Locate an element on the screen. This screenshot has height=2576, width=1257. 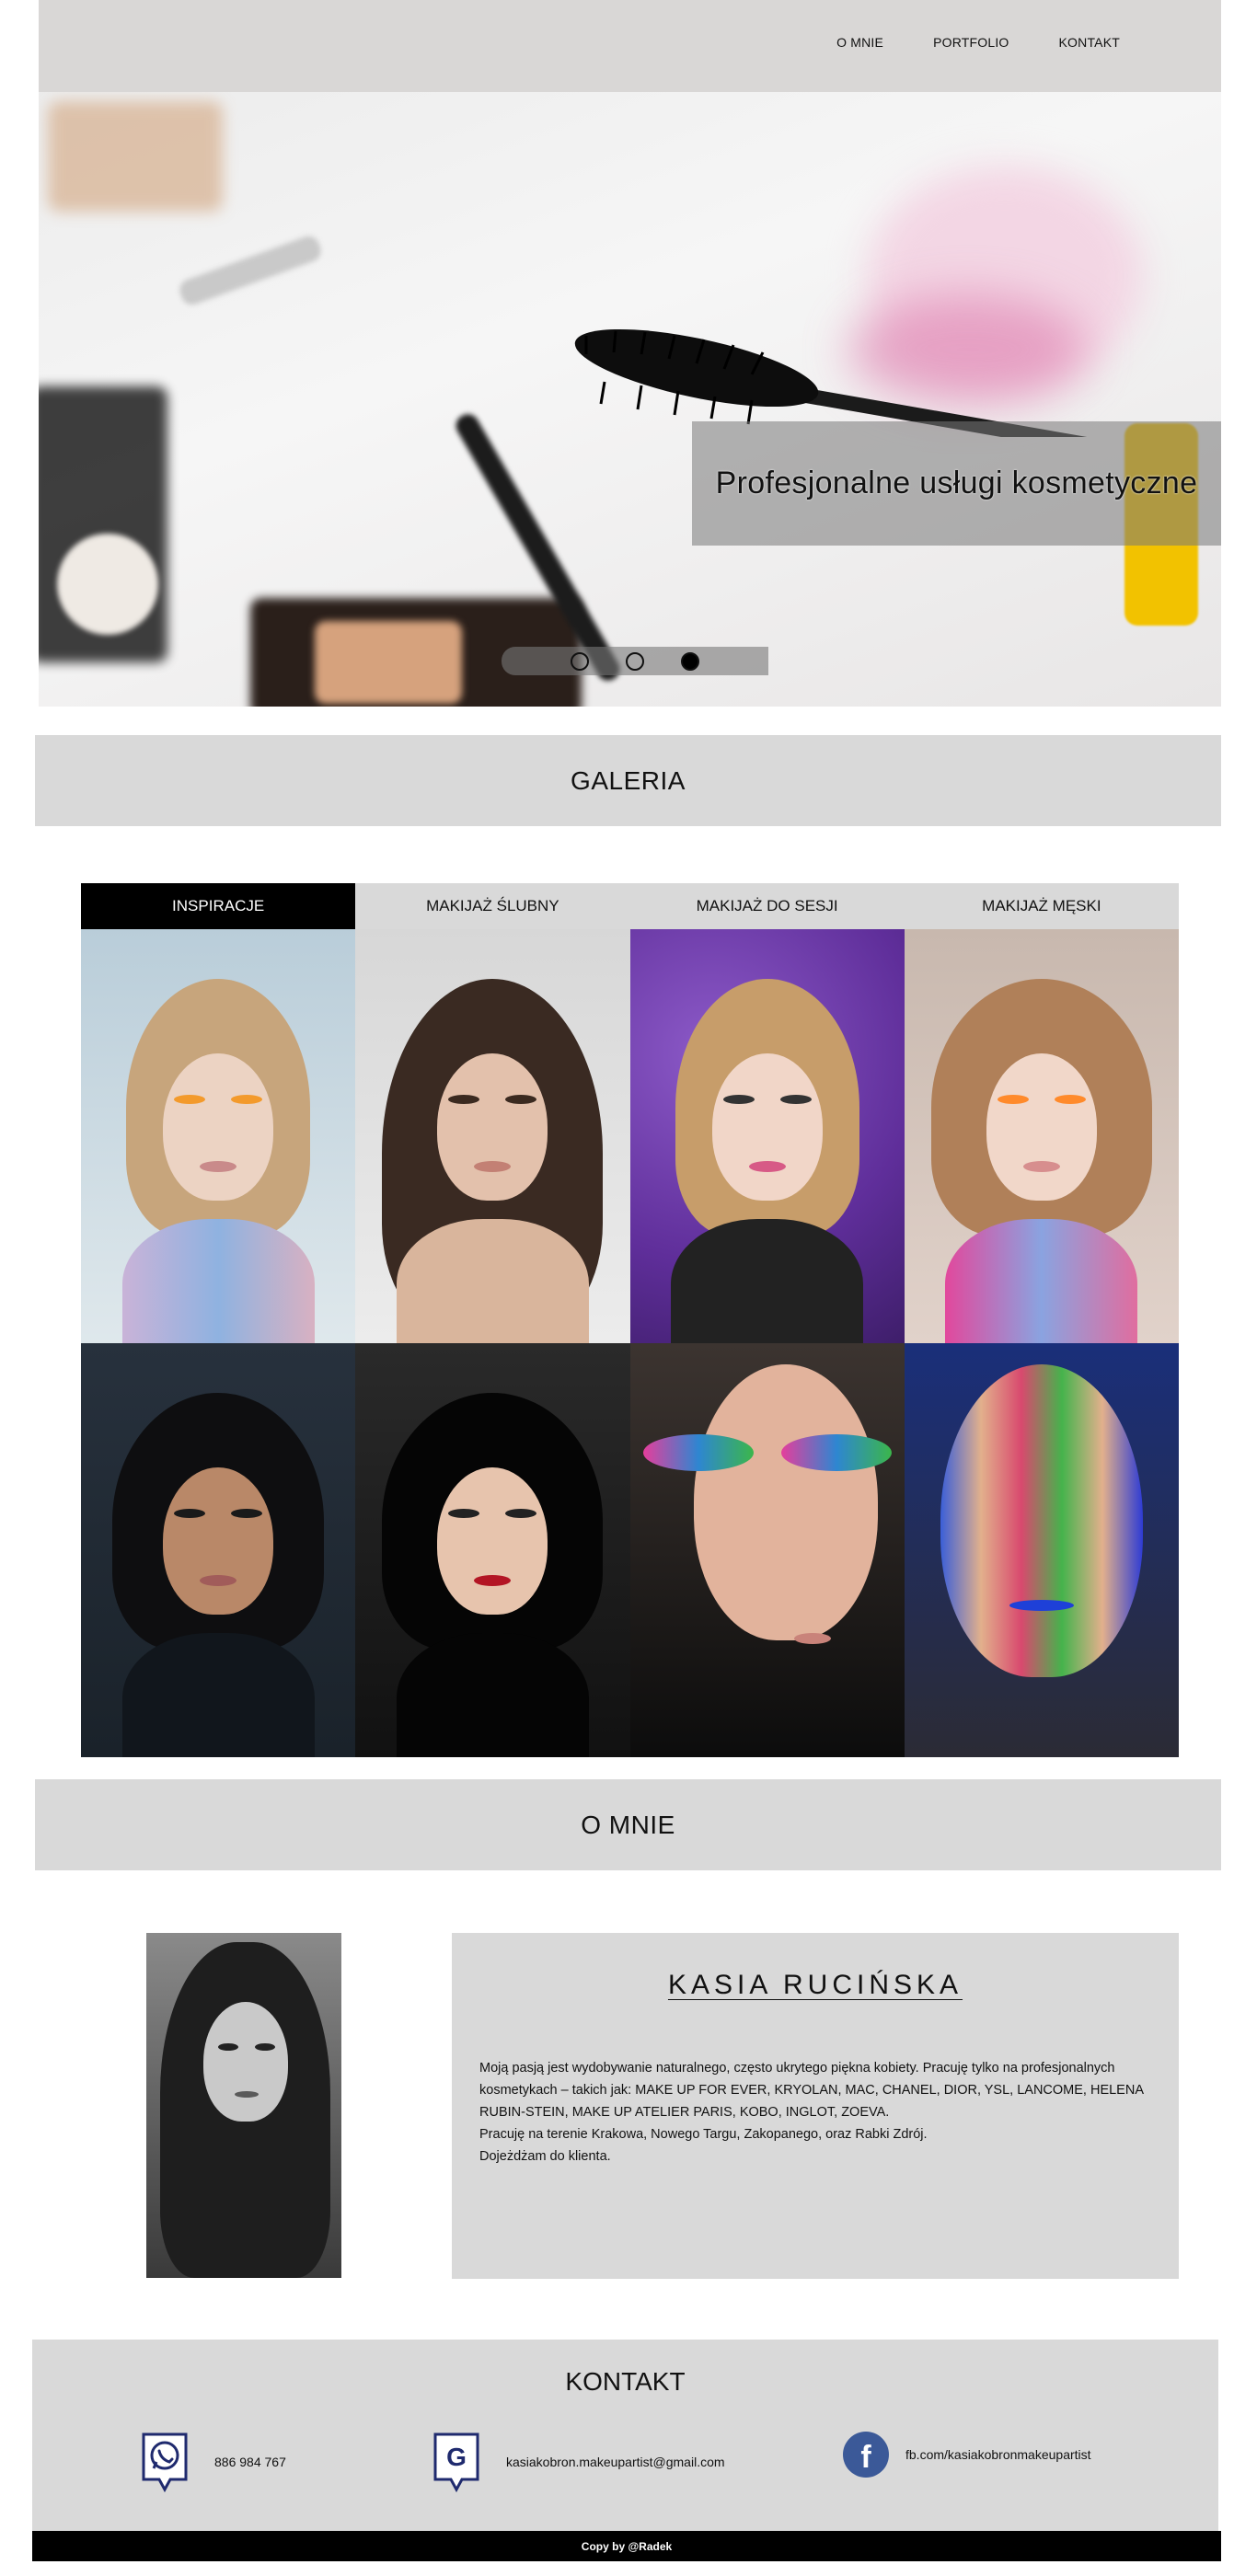
whatsapp-pin-icon is located at coordinates (165, 2462).